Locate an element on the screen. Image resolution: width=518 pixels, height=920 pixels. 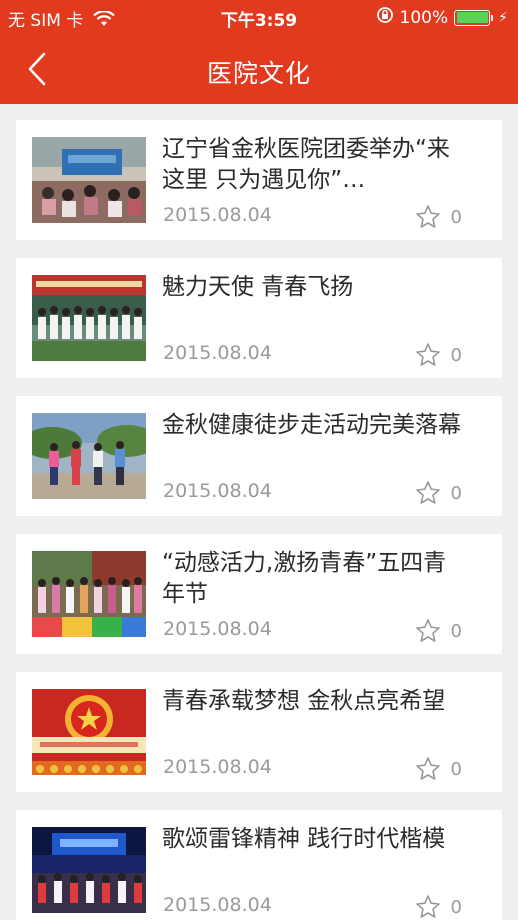
article-title: 青春承载梦想 金秋点亮希望 is located at coordinates (304, 701).